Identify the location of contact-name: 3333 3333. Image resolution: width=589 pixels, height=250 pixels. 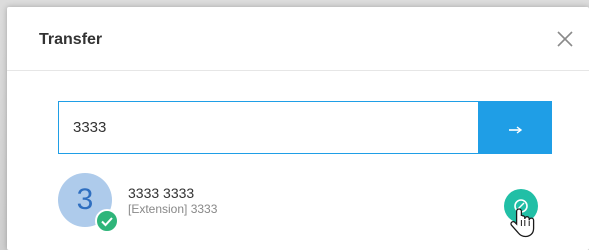
(161, 193).